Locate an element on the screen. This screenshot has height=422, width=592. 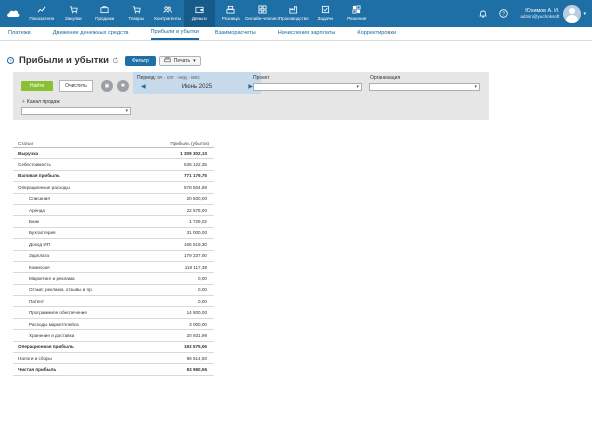
row-article: Комиссия is located at coordinates (39, 267).